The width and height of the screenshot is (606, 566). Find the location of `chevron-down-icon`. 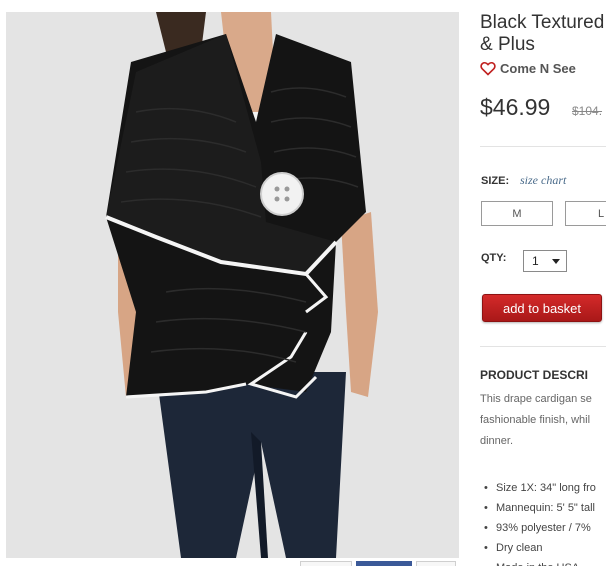

chevron-down-icon is located at coordinates (556, 261).